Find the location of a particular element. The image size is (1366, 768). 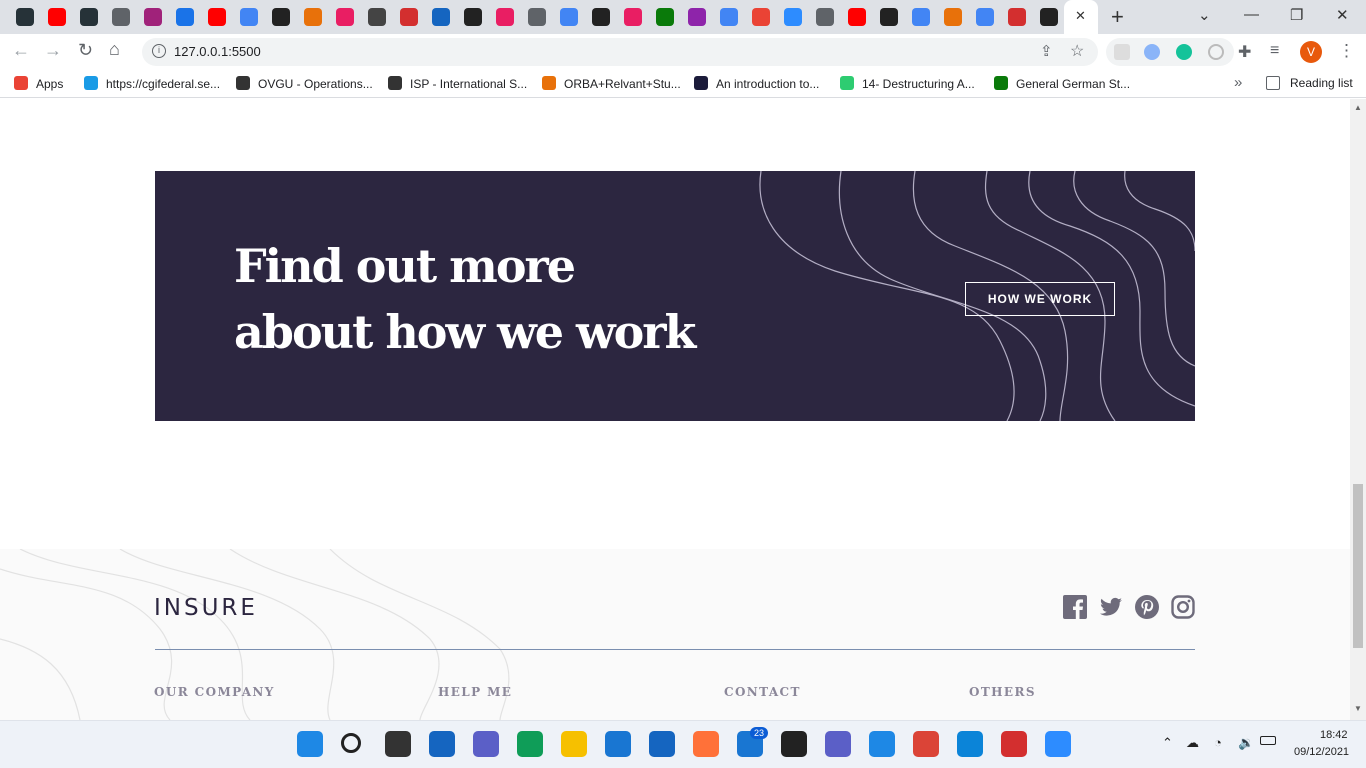

instagram-icon is located at coordinates (1183, 607).